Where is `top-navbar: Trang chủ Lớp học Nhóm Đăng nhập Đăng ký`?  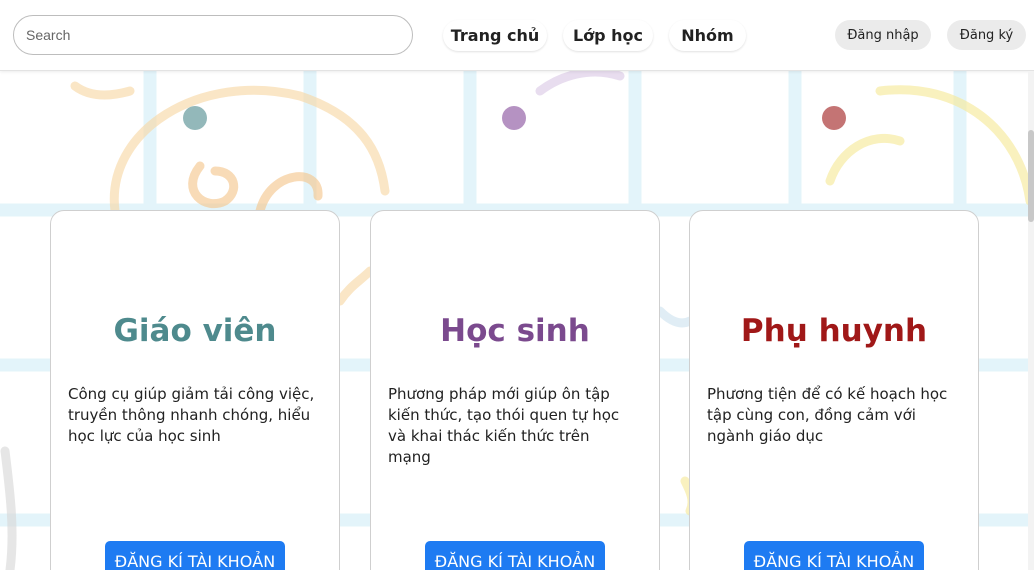
top-navbar: Trang chủ Lớp học Nhóm Đăng nhập Đăng ký is located at coordinates (517, 35).